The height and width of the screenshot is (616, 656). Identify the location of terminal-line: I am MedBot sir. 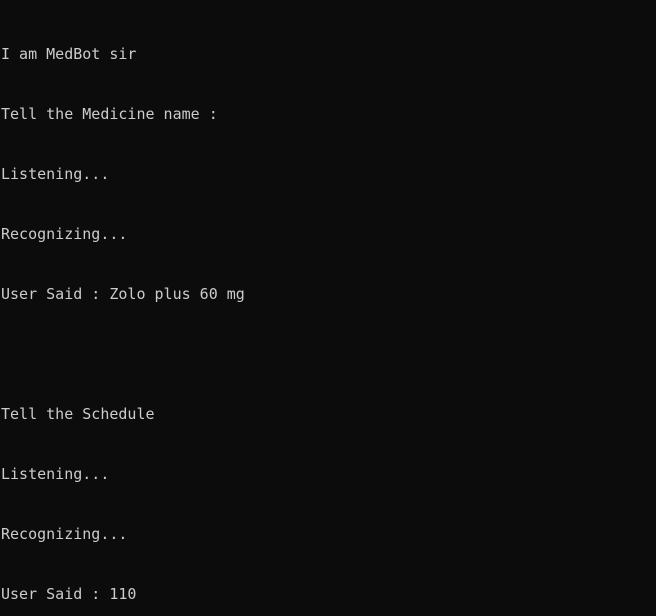
(69, 54).